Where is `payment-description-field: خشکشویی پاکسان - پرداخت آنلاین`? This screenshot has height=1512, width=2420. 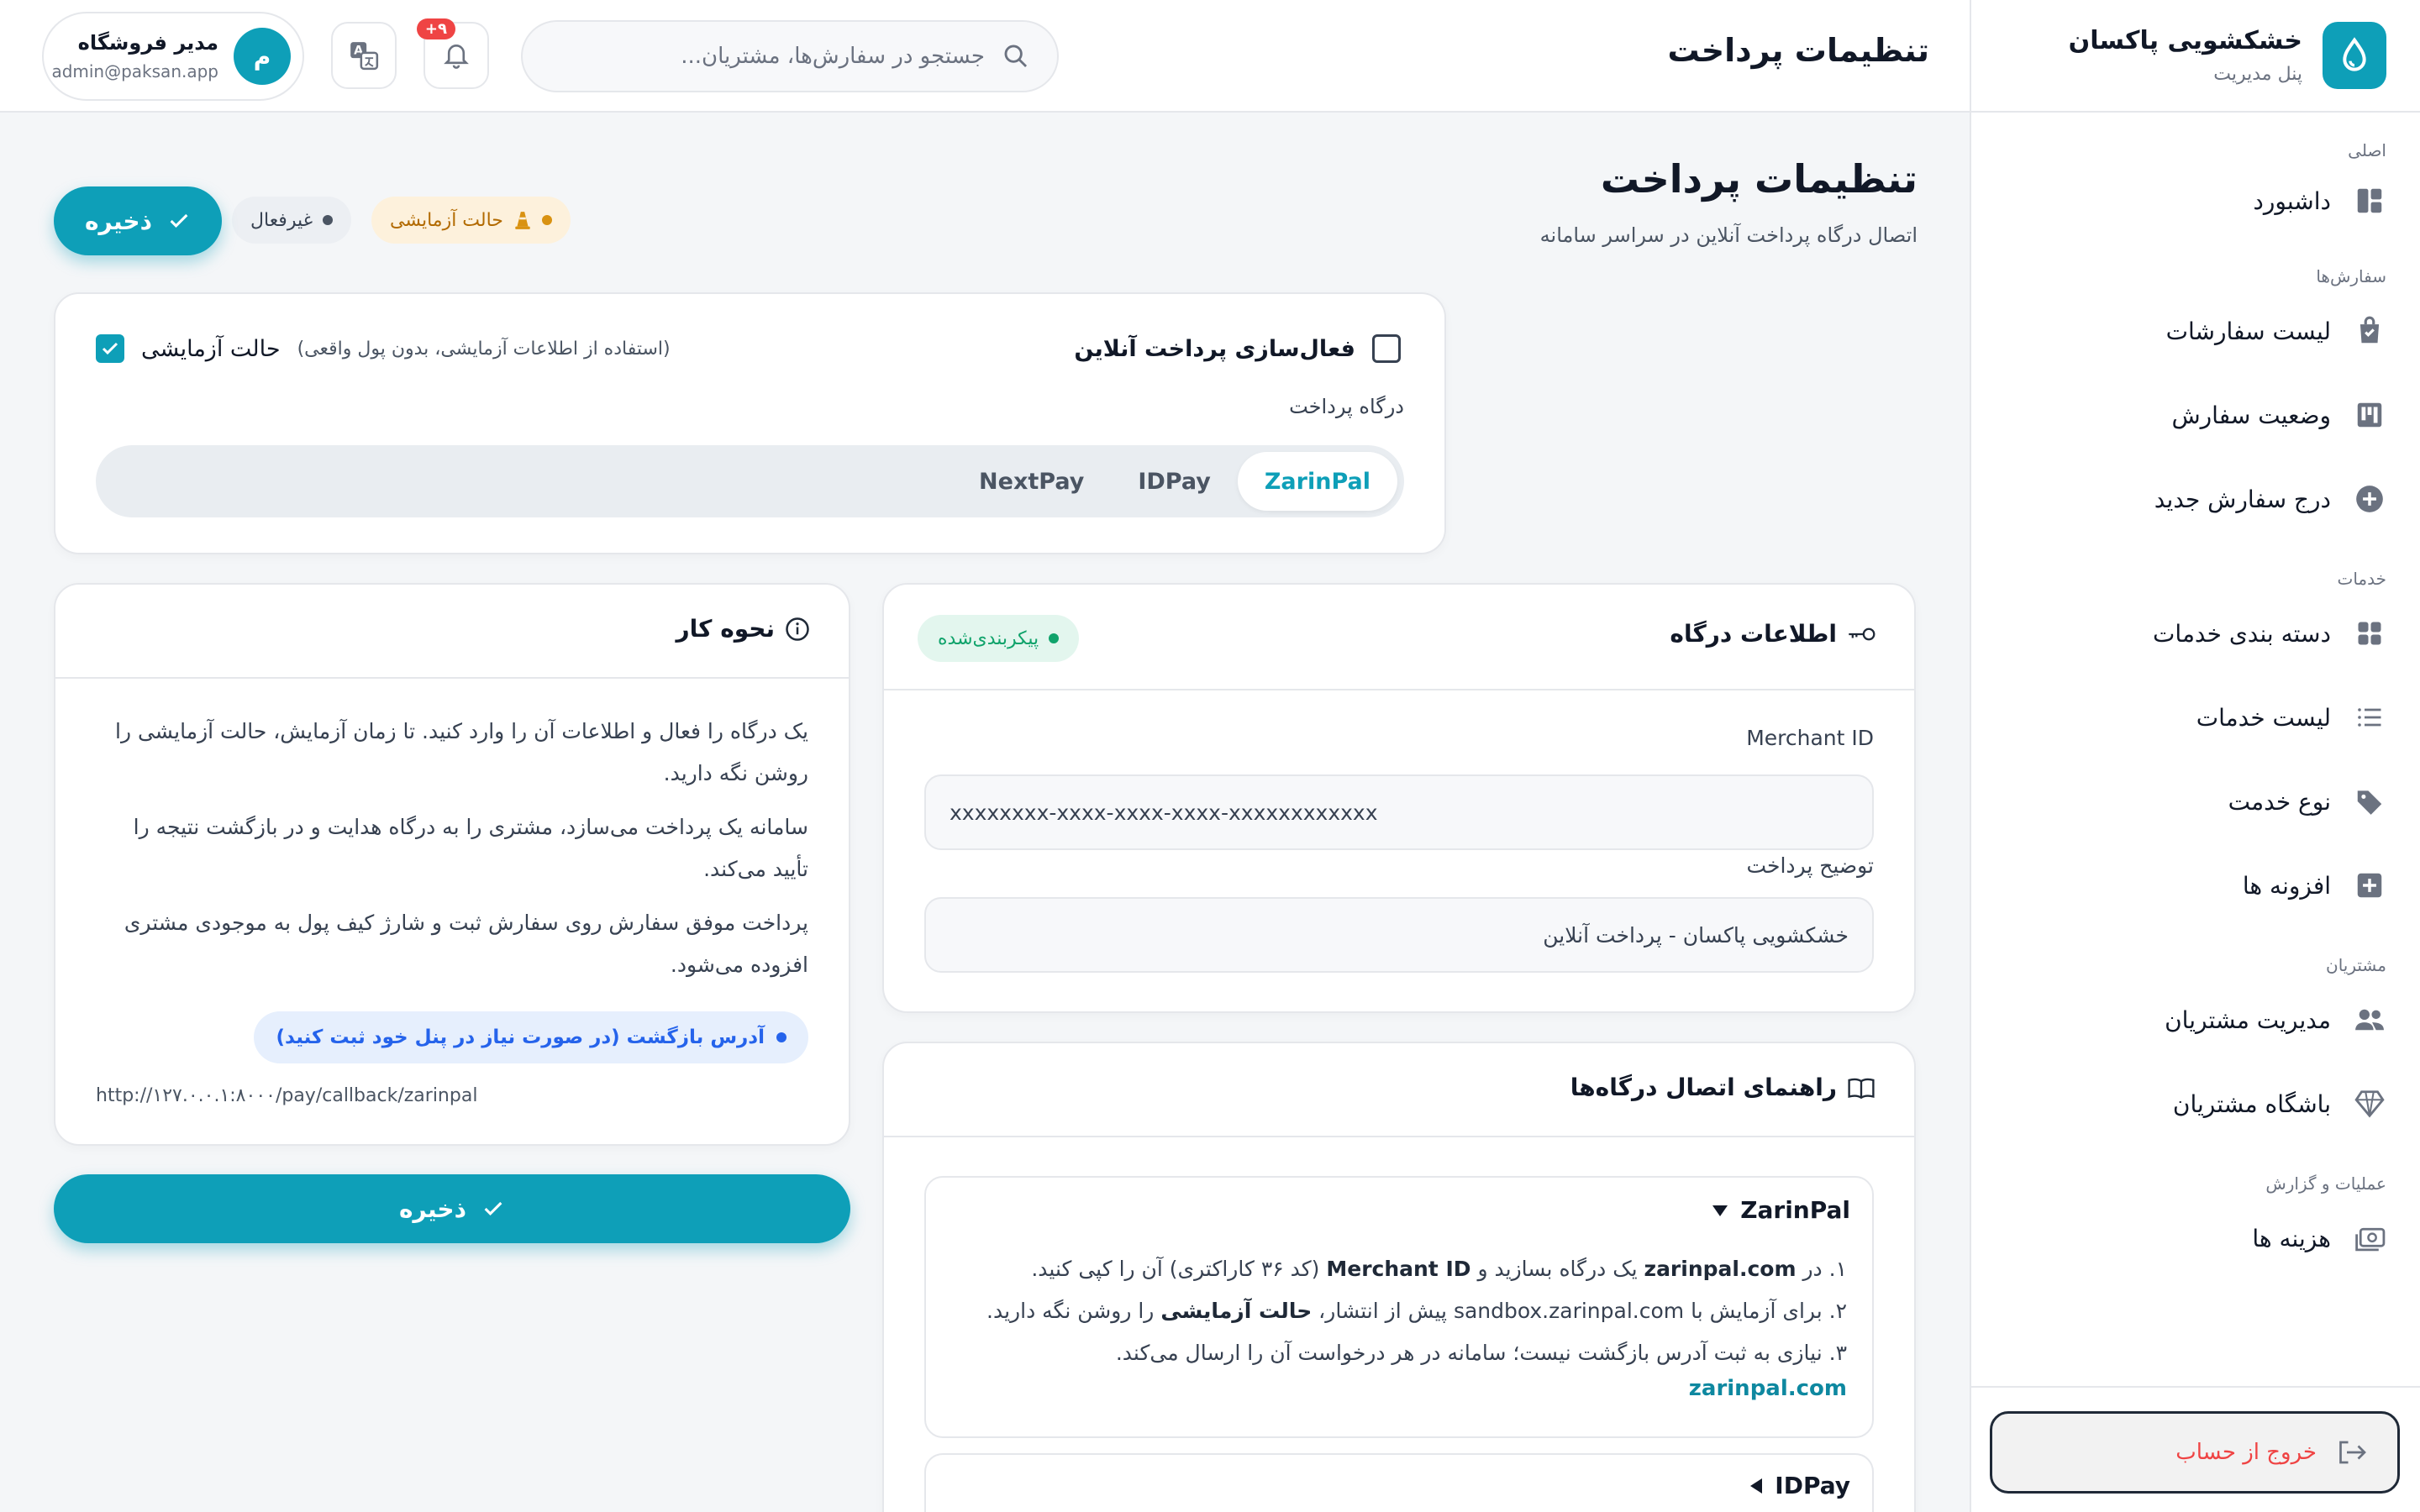
payment-description-field: خشکشویی پاکسان - پرداخت آنلاین is located at coordinates (1399, 935).